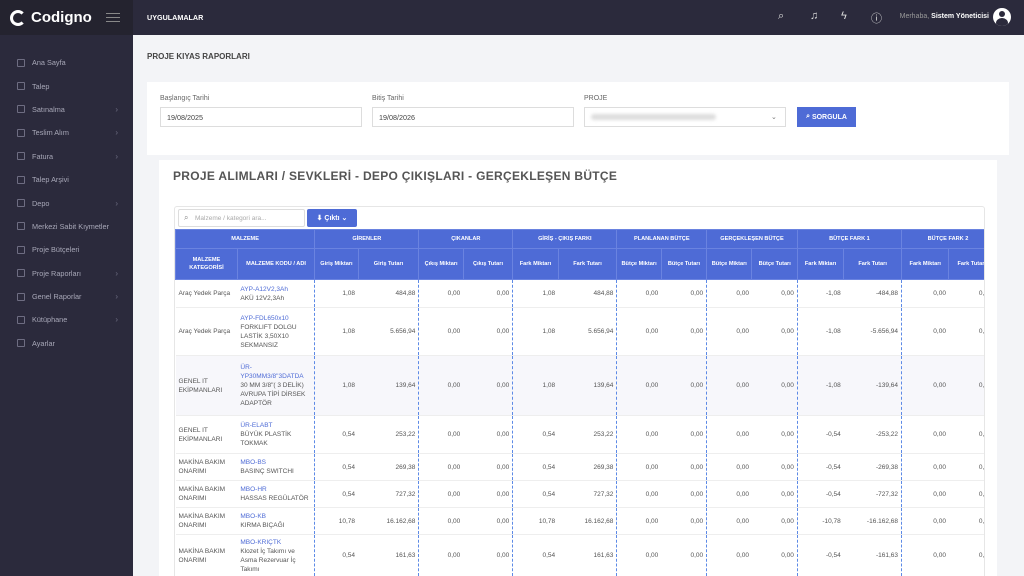 The image size is (1024, 576). Describe the element at coordinates (175, 17) in the screenshot. I see `apps-menu: UYGULAMALAR` at that location.